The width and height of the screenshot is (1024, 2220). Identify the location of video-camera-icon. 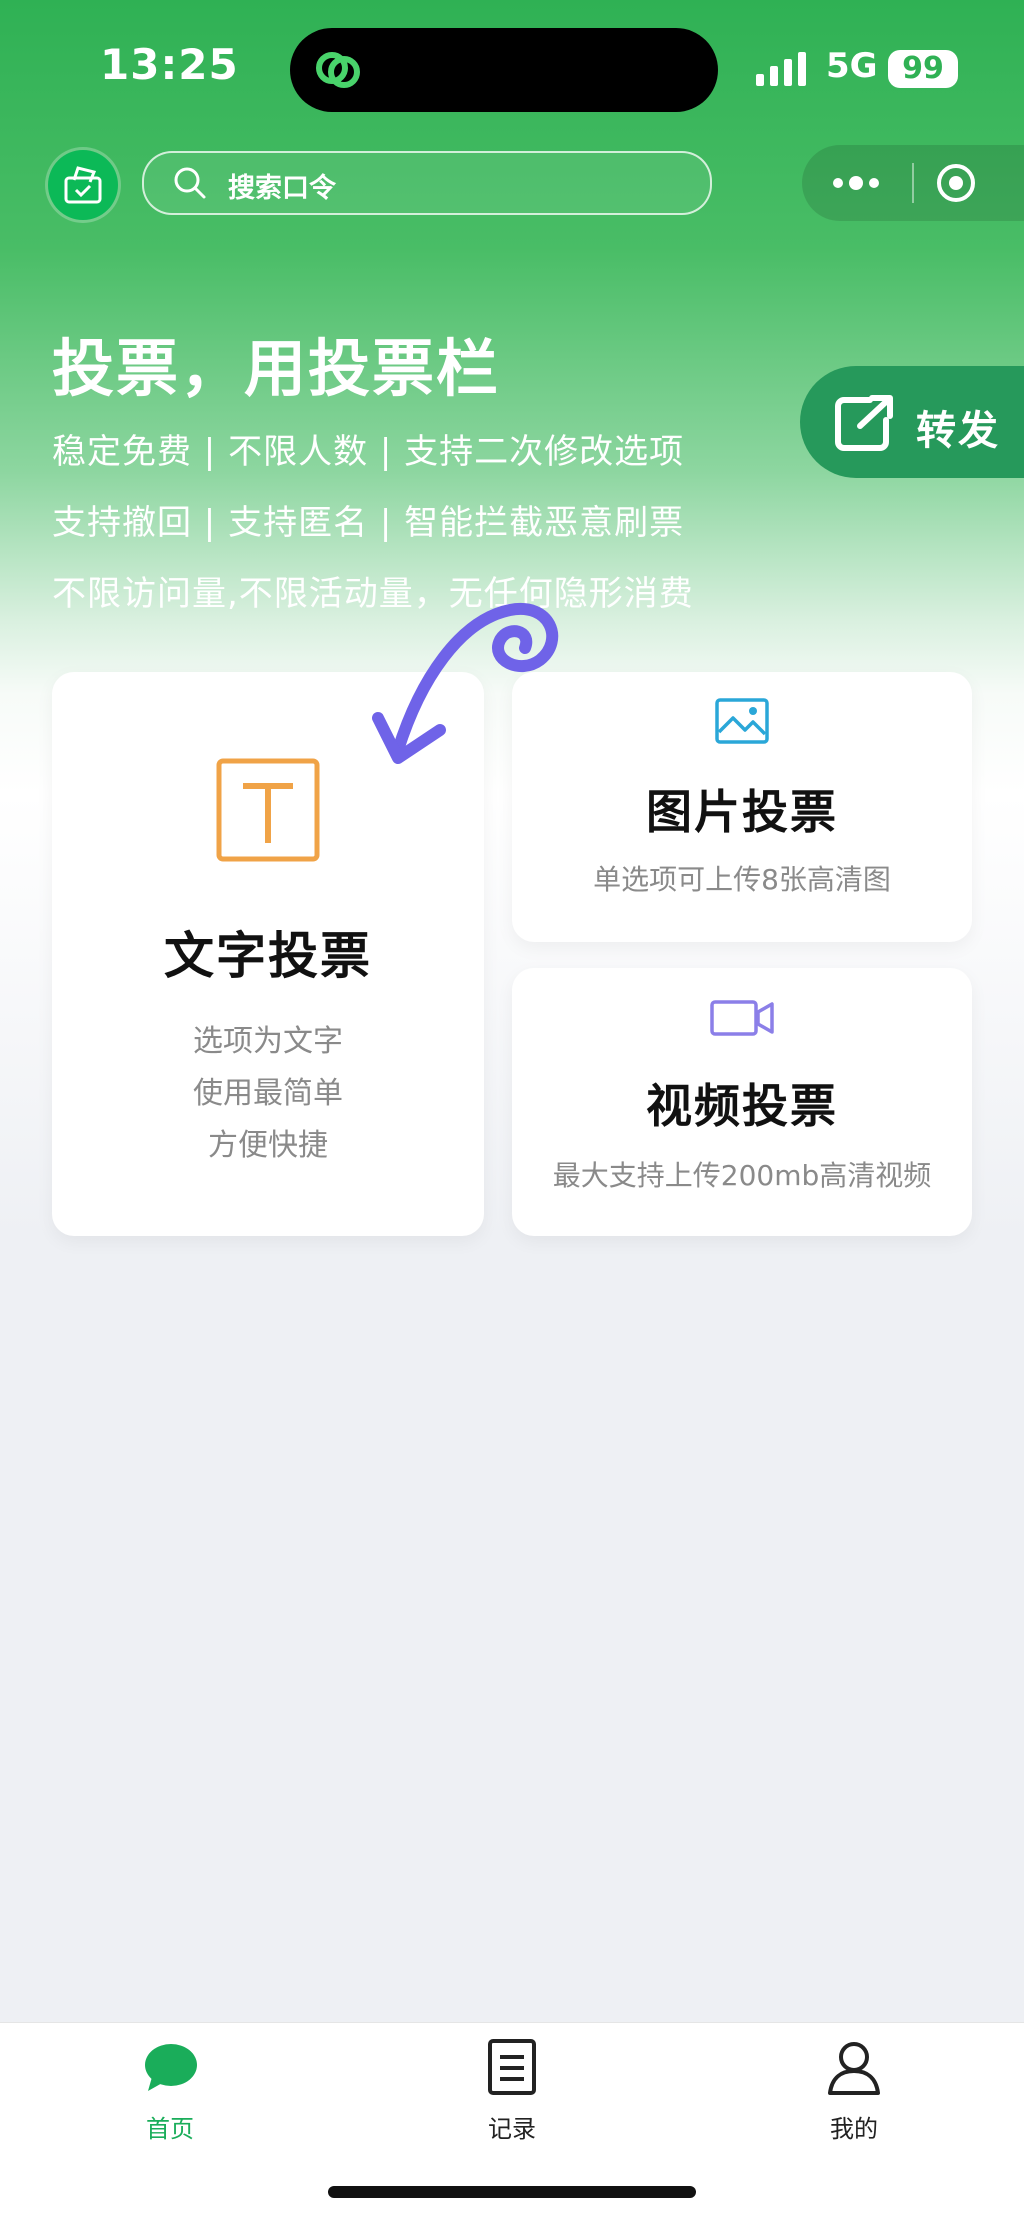
(742, 1018).